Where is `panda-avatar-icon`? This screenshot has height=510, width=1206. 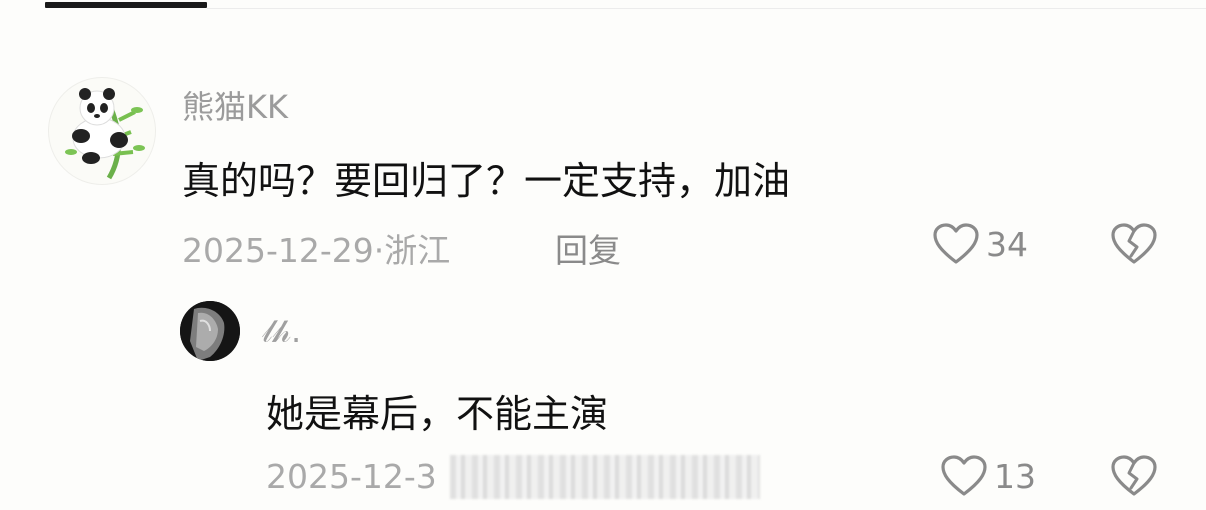
panda-avatar-icon is located at coordinates (102, 131).